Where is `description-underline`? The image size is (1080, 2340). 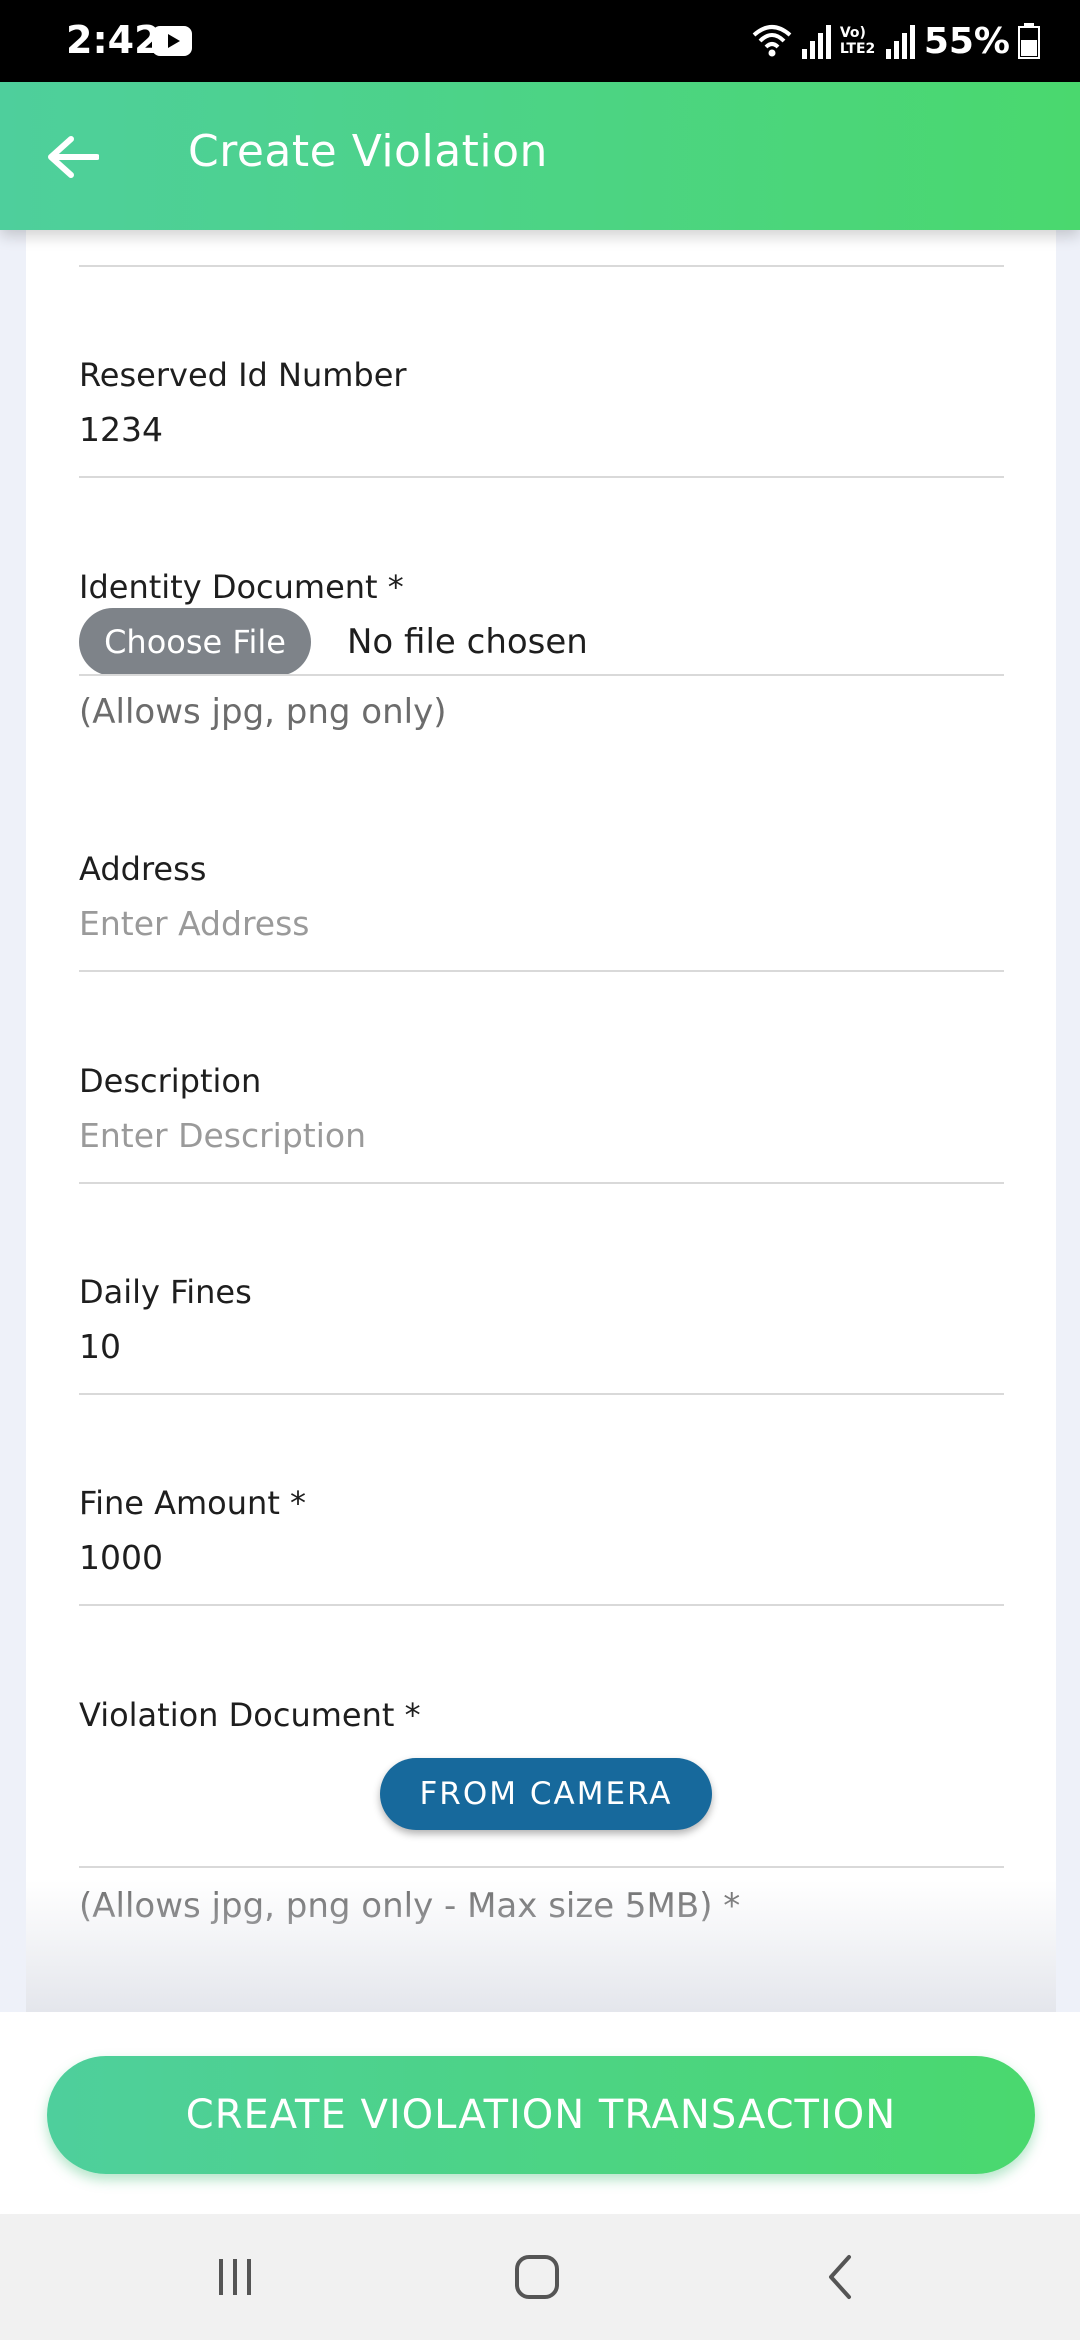 description-underline is located at coordinates (541, 1183).